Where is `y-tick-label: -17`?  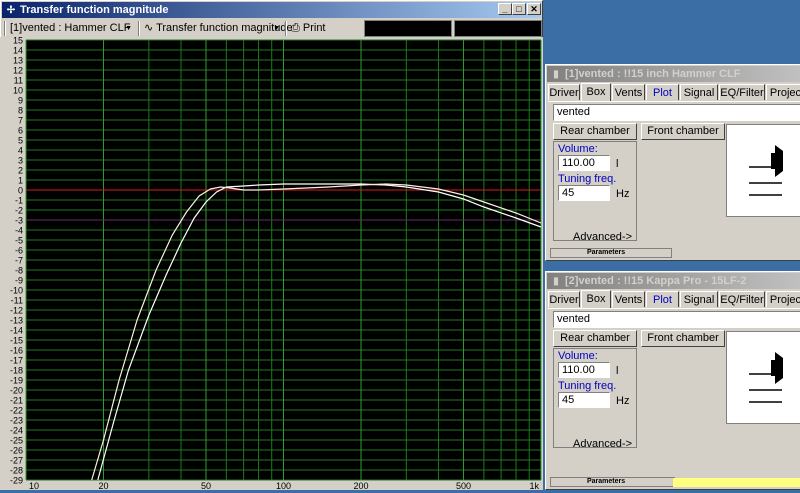 y-tick-label: -17 is located at coordinates (16, 361).